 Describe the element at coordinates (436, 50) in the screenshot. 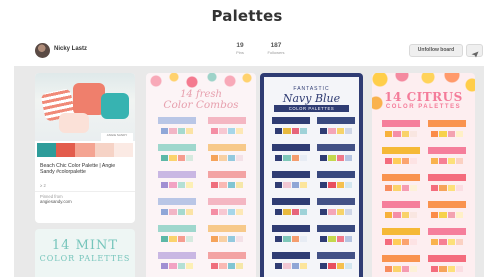

I see `unfollow-board-button: Unfollow board` at that location.